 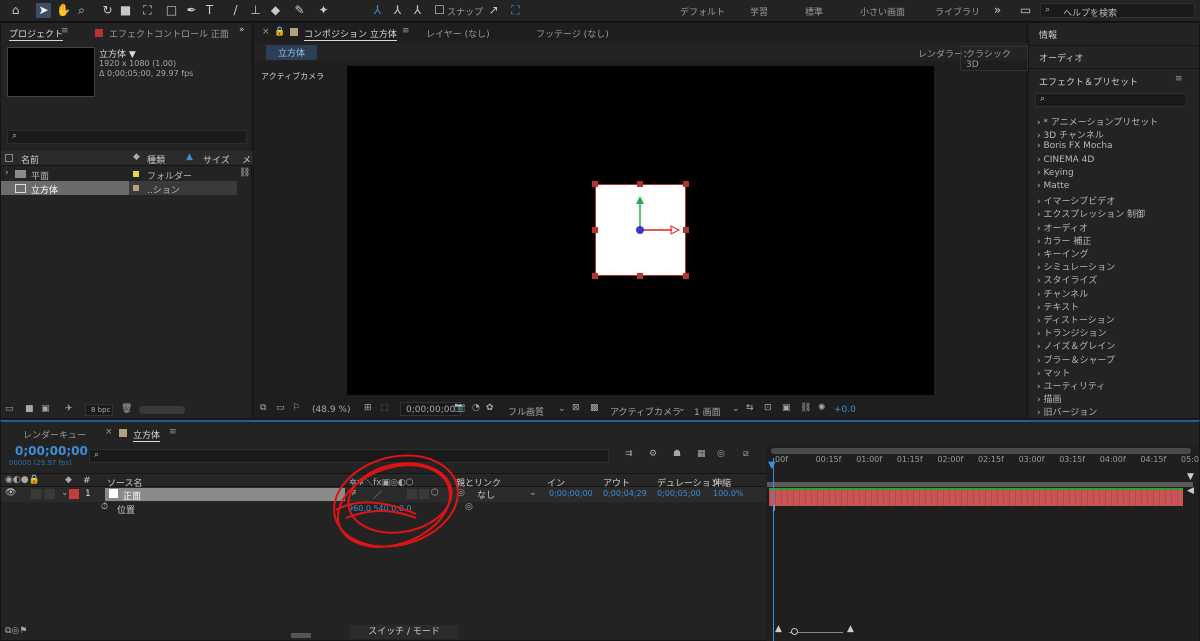 I want to click on effect-category-item: › ブラー＆シャープ, so click(x=1076, y=359).